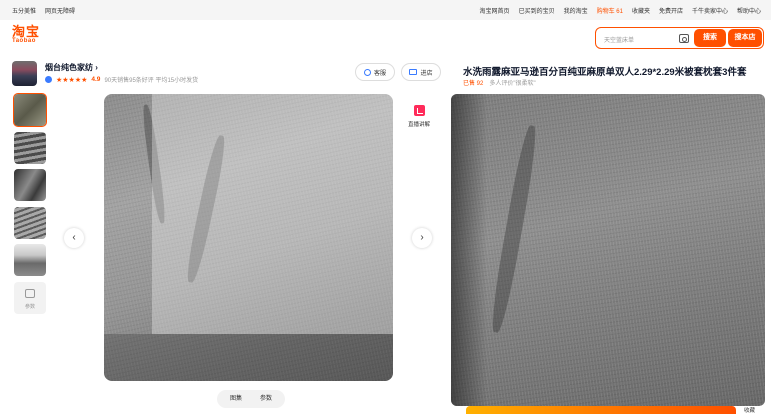 The width and height of the screenshot is (771, 418). I want to click on customer-service-label: 客服, so click(379, 73).